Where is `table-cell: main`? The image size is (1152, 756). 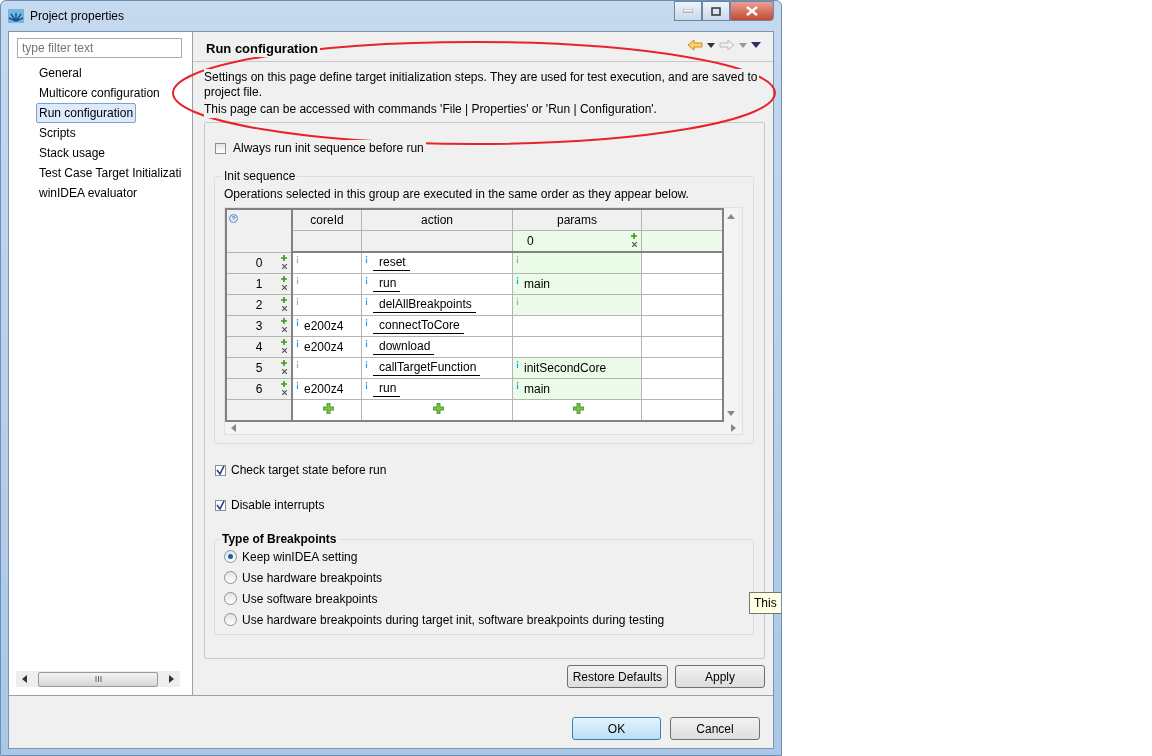
table-cell: main is located at coordinates (537, 284).